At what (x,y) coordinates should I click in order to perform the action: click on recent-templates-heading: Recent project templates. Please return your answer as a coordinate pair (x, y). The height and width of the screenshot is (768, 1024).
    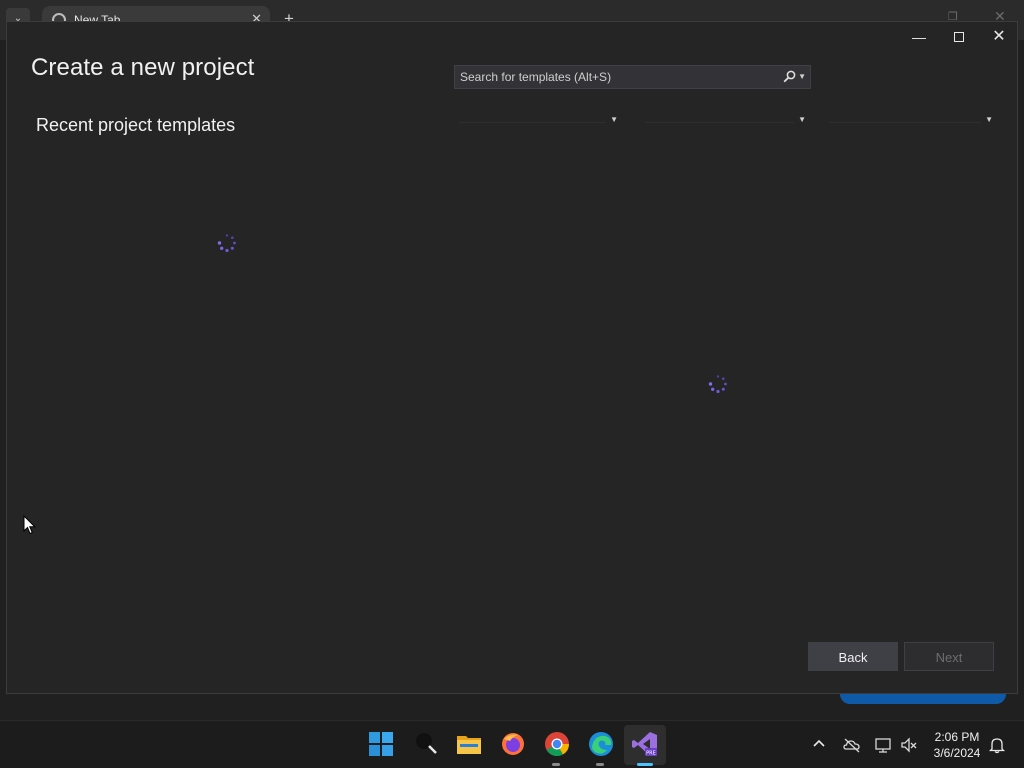
    Looking at the image, I should click on (136, 125).